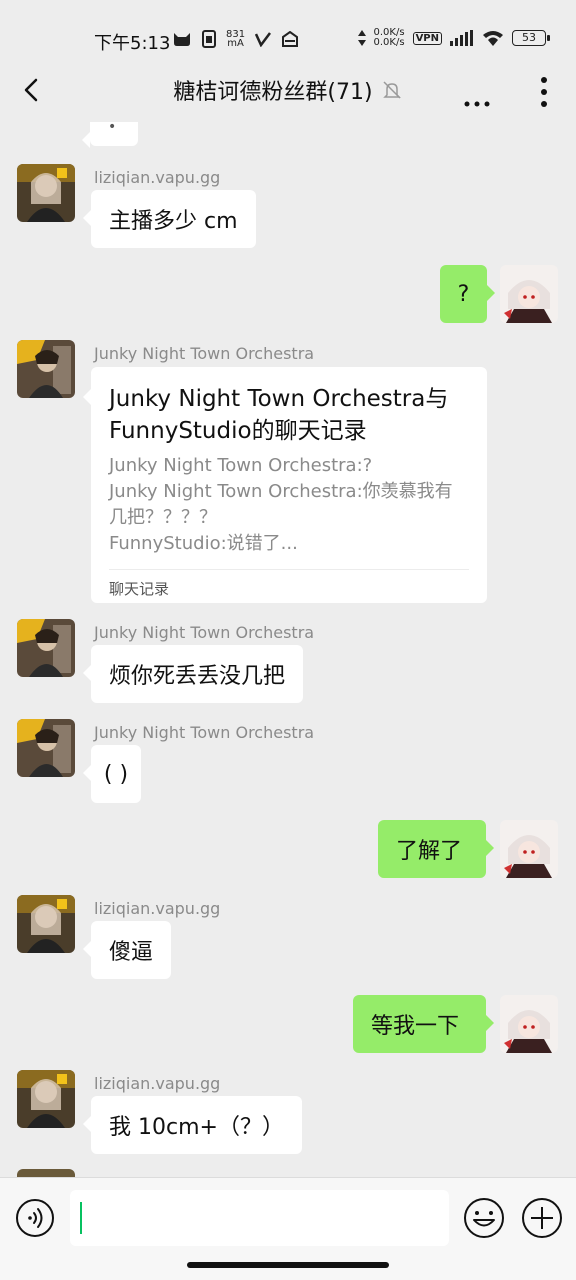  What do you see at coordinates (139, 589) in the screenshot?
I see `card-footer: 聊天记录` at bounding box center [139, 589].